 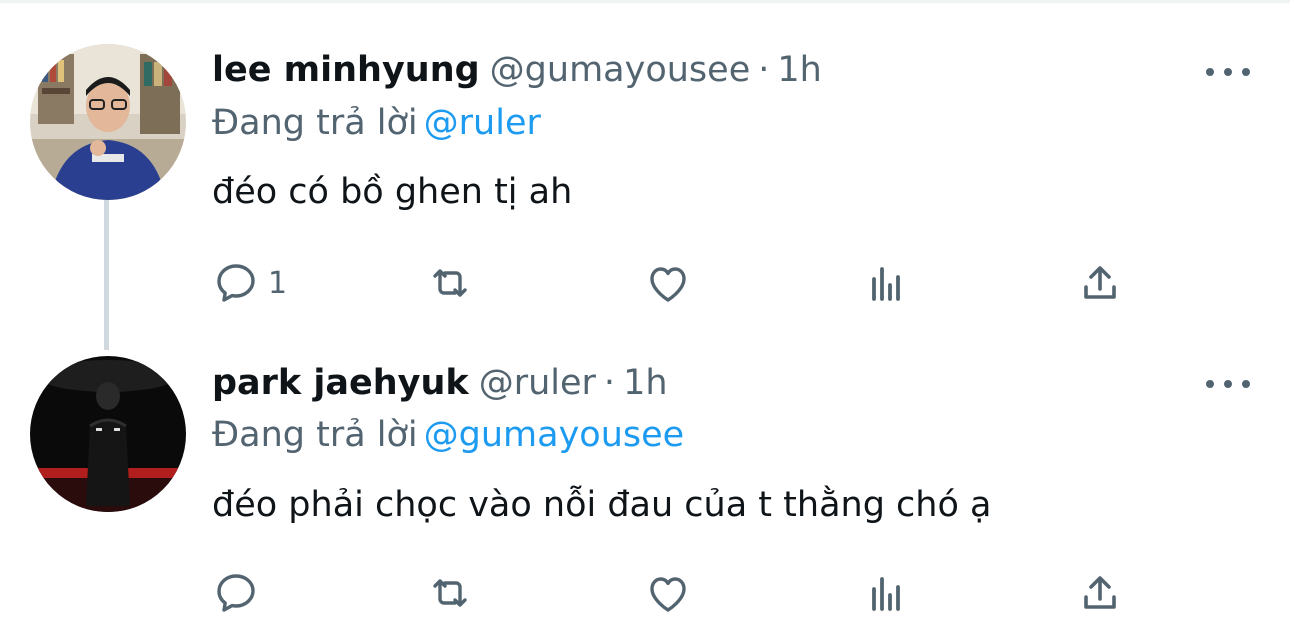 I want to click on tweet-actions: 1, so click(x=677, y=283).